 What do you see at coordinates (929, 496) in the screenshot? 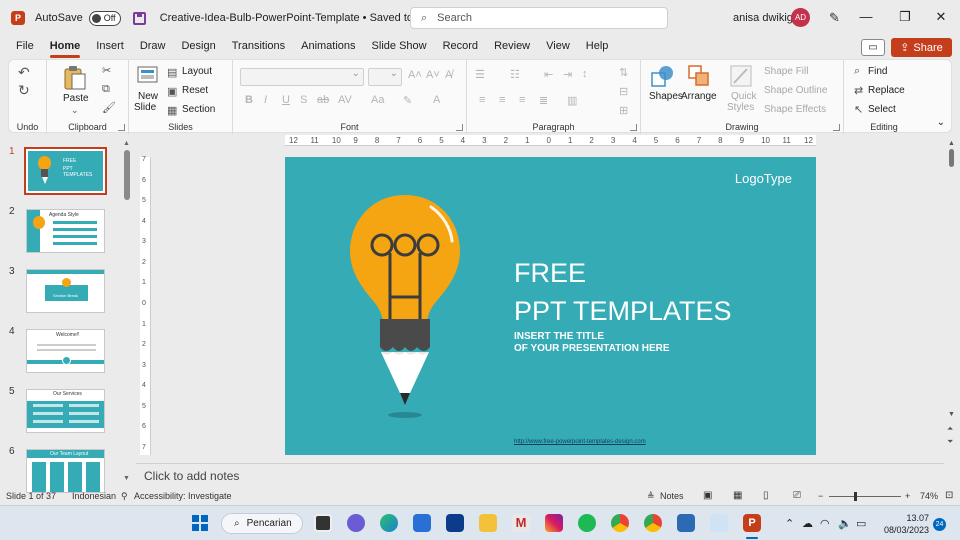
I see `zoom-level: 74%` at bounding box center [929, 496].